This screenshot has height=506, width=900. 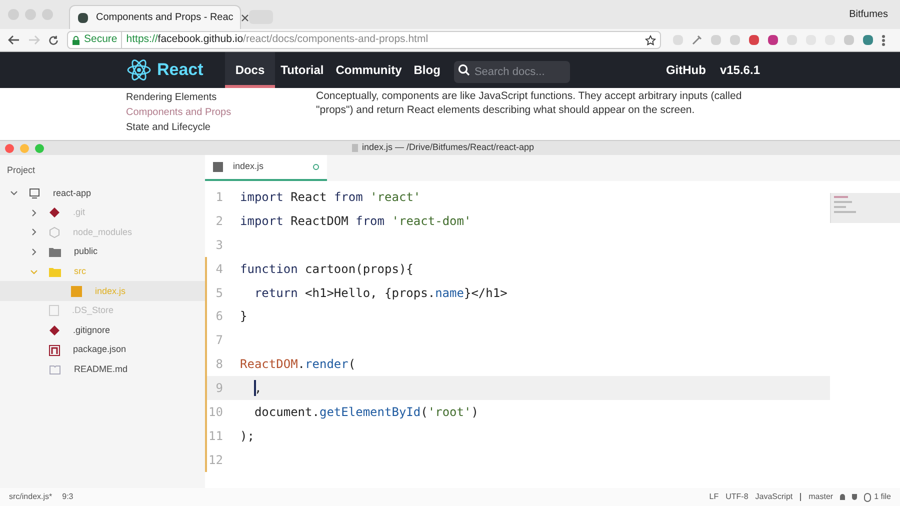 What do you see at coordinates (714, 497) in the screenshot?
I see `status-text: LF` at bounding box center [714, 497].